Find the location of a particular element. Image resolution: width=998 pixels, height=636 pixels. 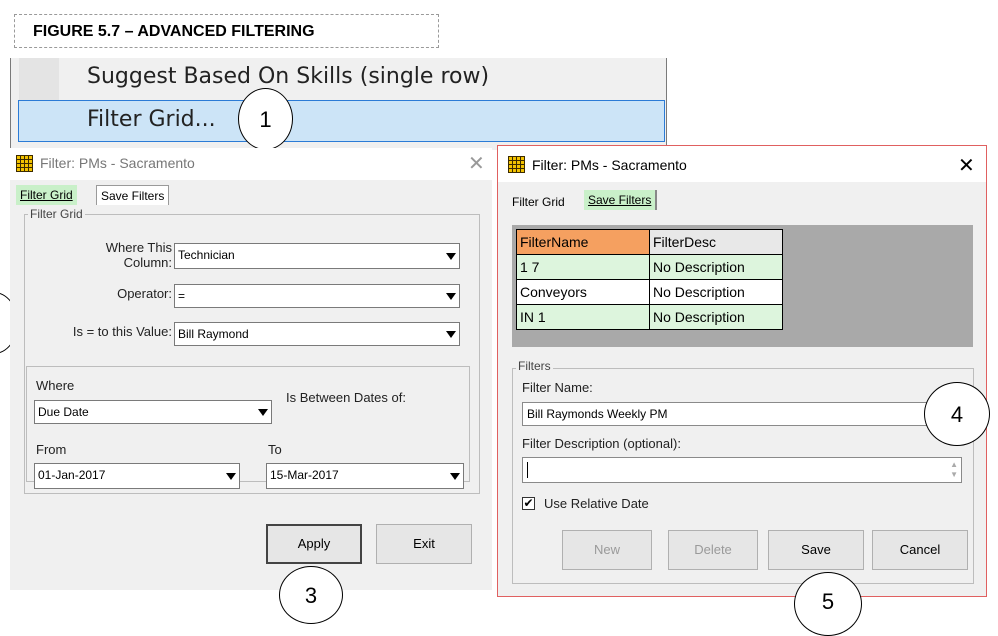

operator-combo: = is located at coordinates (317, 296).